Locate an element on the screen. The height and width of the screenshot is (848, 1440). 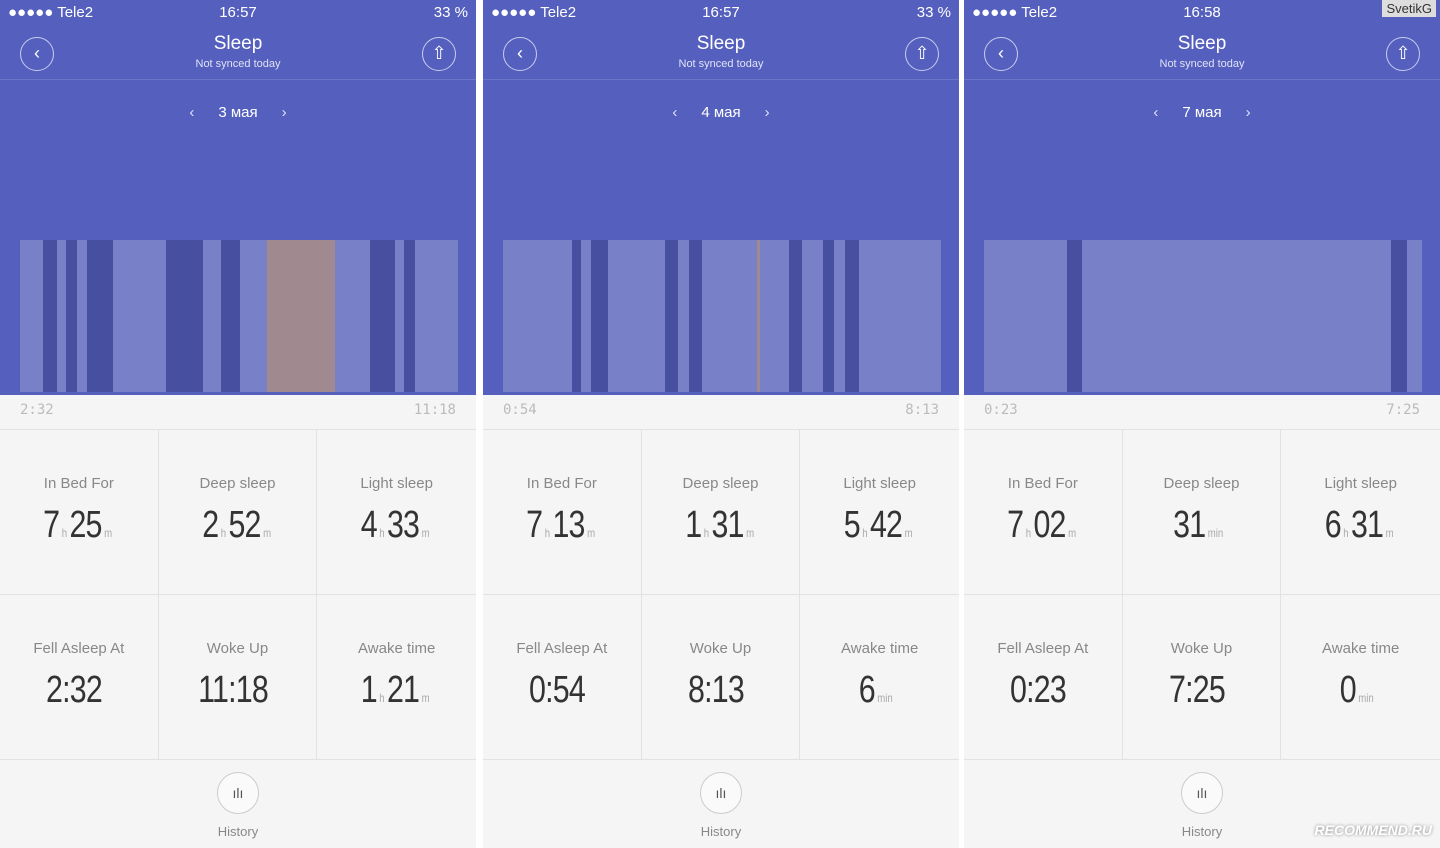
date-nav: ‹ 4 мая › is located at coordinates (721, 112).